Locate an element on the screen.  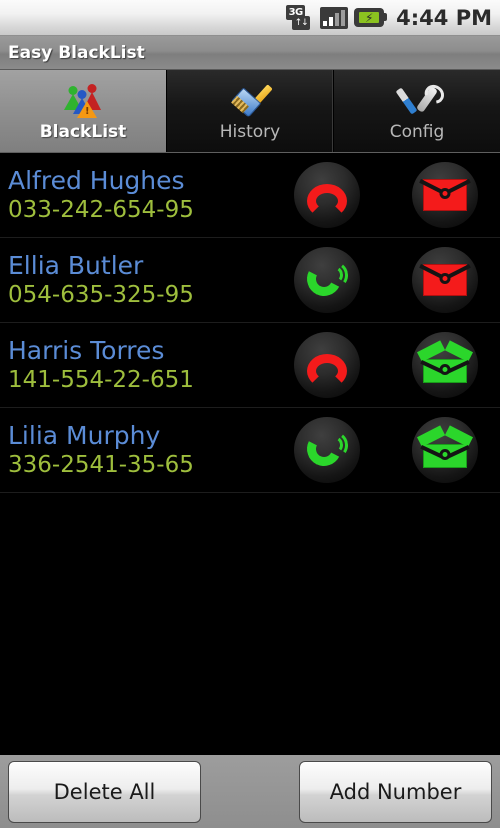
tab-history-label: History is located at coordinates (250, 131).